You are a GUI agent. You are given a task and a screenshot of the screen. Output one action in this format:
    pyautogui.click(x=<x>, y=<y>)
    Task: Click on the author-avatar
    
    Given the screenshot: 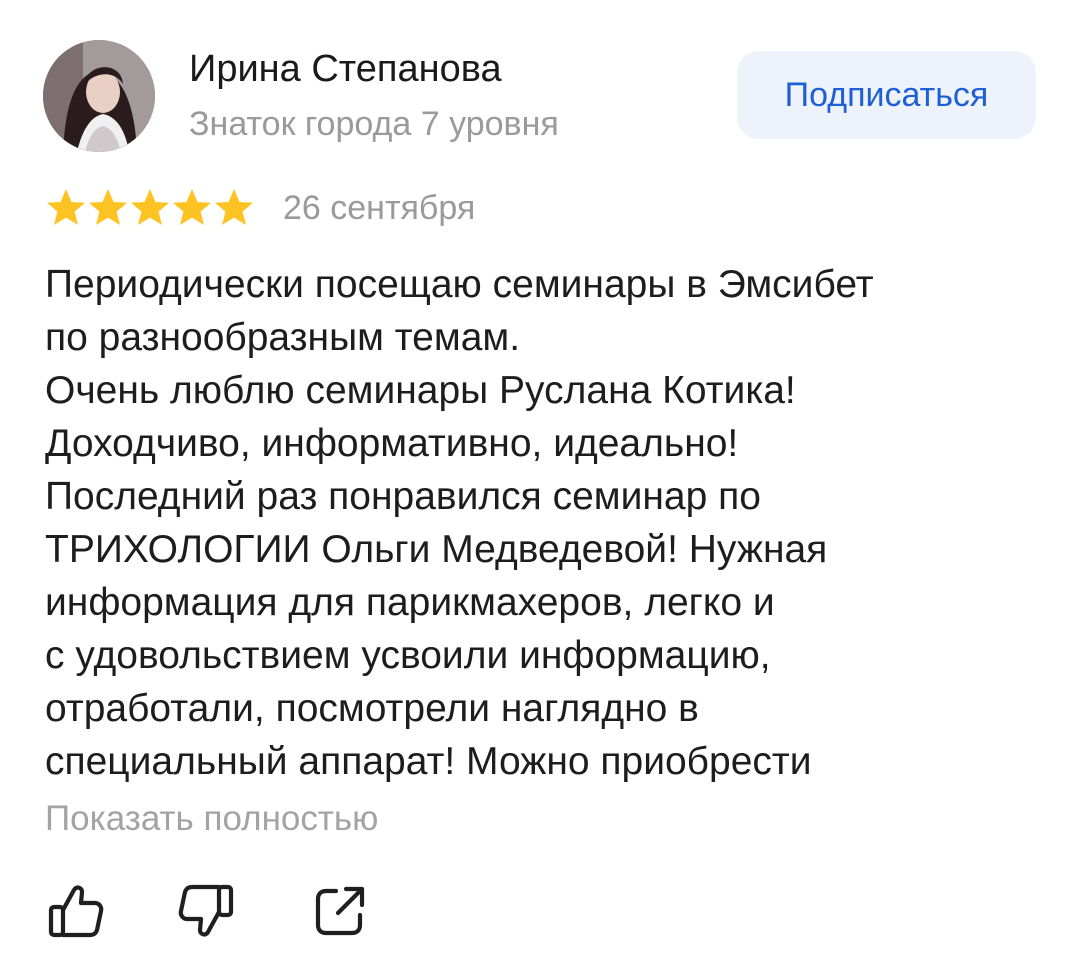 What is the action you would take?
    pyautogui.click(x=99, y=96)
    